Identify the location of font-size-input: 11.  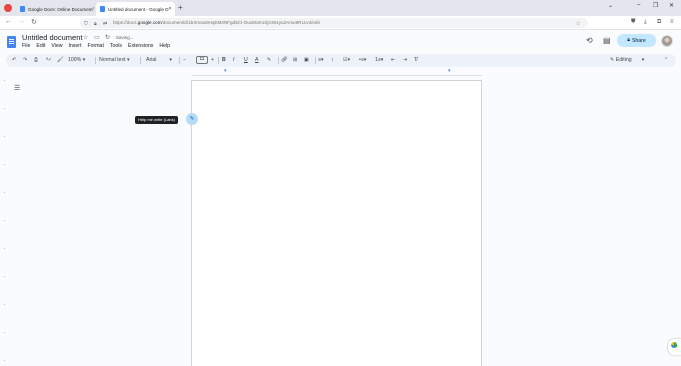
(202, 60).